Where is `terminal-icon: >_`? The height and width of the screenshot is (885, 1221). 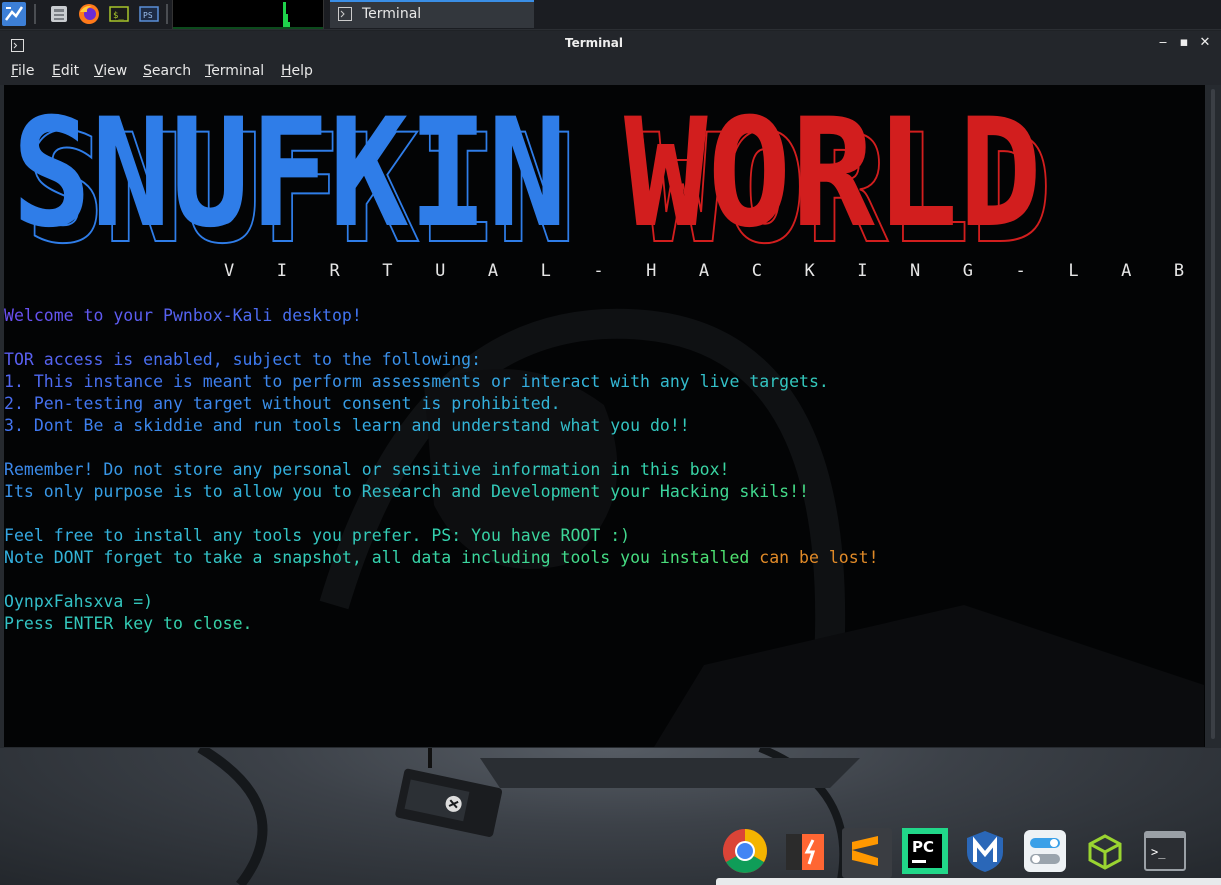 terminal-icon: >_ is located at coordinates (1167, 853).